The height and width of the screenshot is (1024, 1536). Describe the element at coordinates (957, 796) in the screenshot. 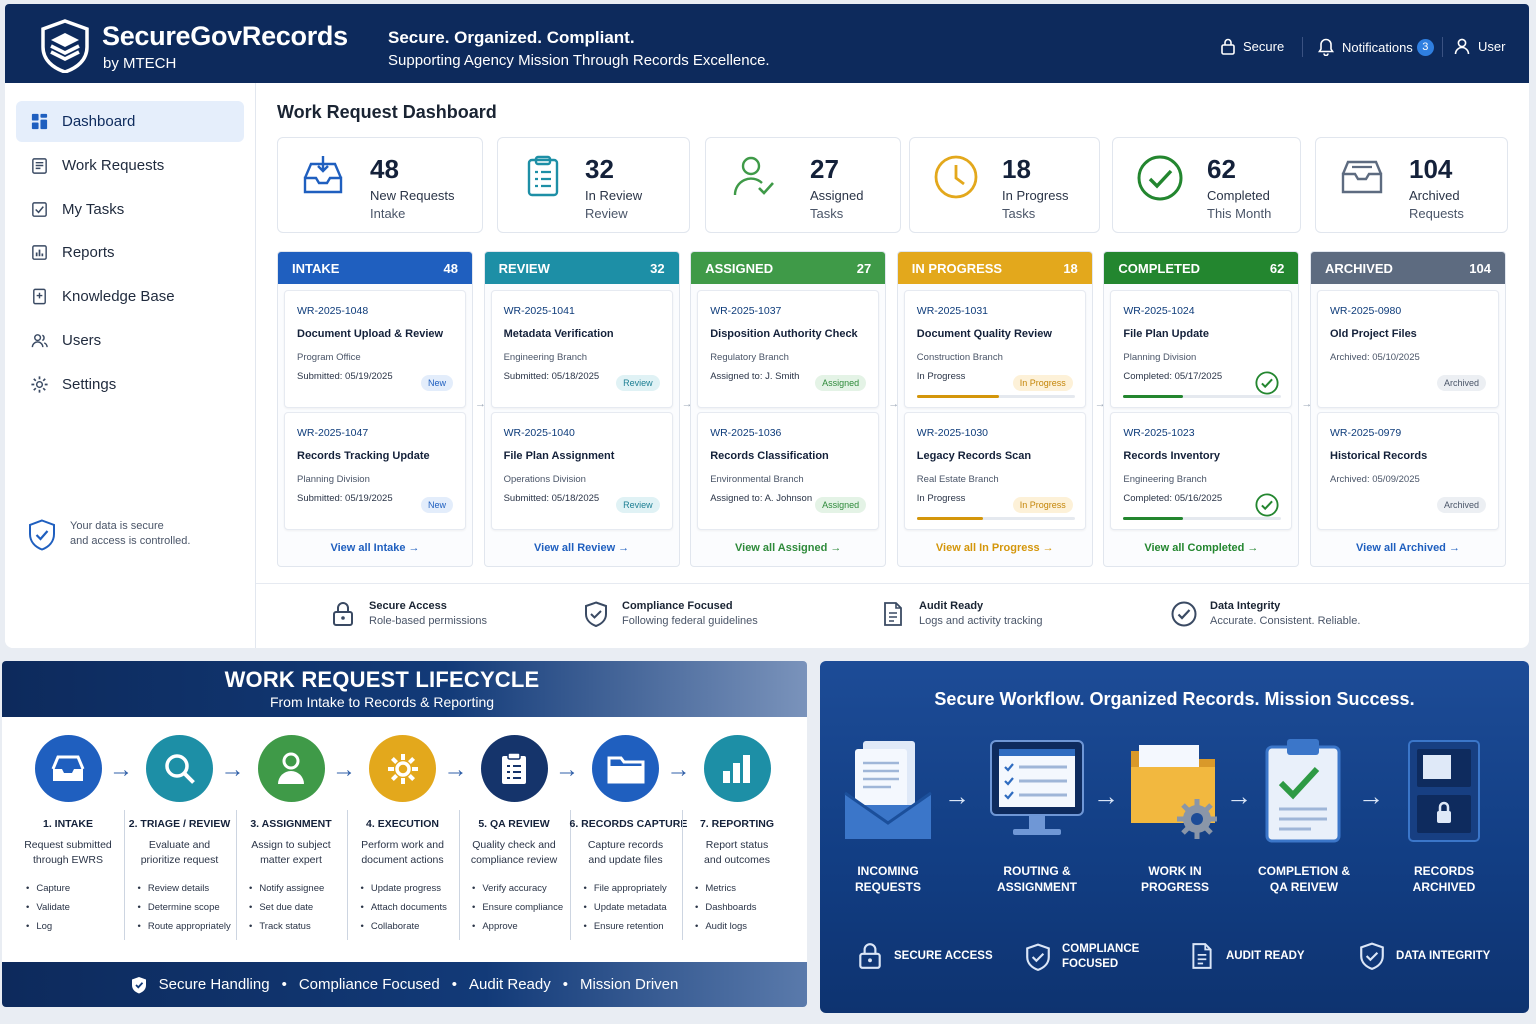

I see `arrow-right-icon: →` at that location.